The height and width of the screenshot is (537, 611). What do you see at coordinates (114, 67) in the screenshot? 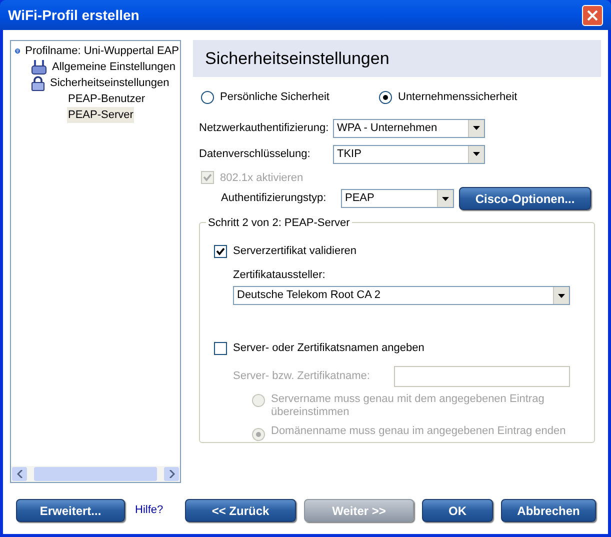
I see `tree-item: Allgemeine Einstellungen` at bounding box center [114, 67].